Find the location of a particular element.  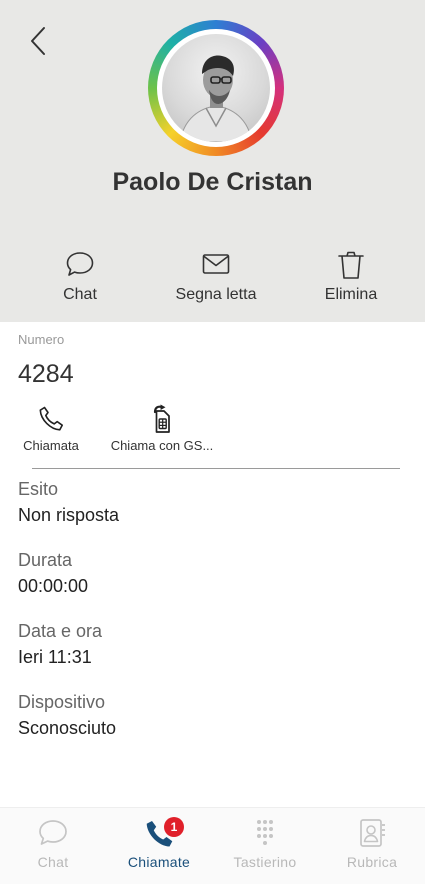

divider is located at coordinates (216, 468).